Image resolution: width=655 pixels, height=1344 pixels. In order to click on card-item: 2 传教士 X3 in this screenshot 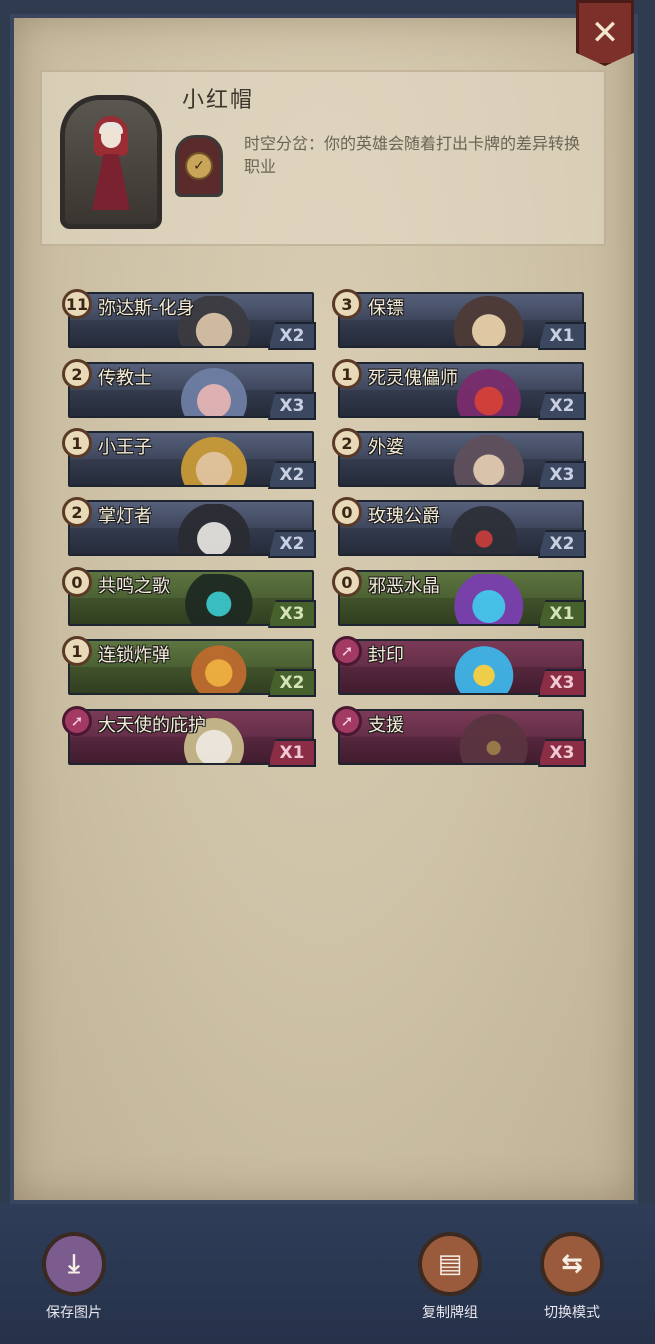, I will do `click(189, 389)`.